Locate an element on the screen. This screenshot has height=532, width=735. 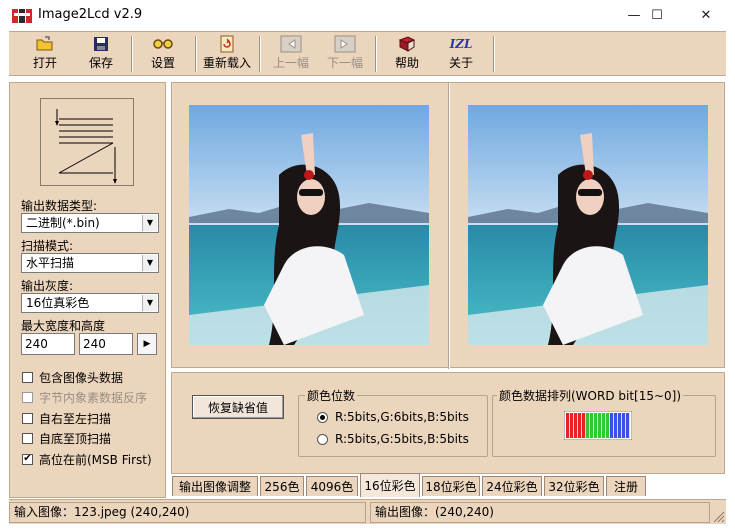
option-label: 包含图像头数据 is located at coordinates (81, 377).